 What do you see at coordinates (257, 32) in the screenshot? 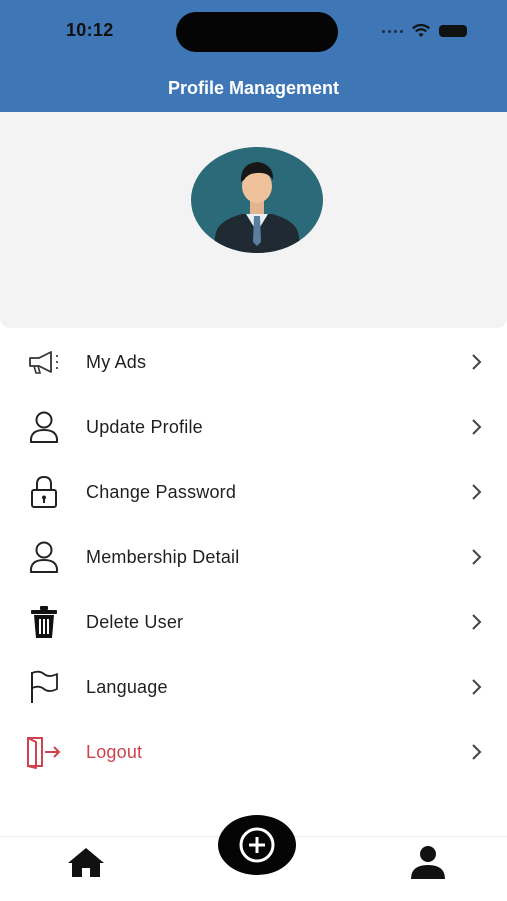
I see `dynamic-island` at bounding box center [257, 32].